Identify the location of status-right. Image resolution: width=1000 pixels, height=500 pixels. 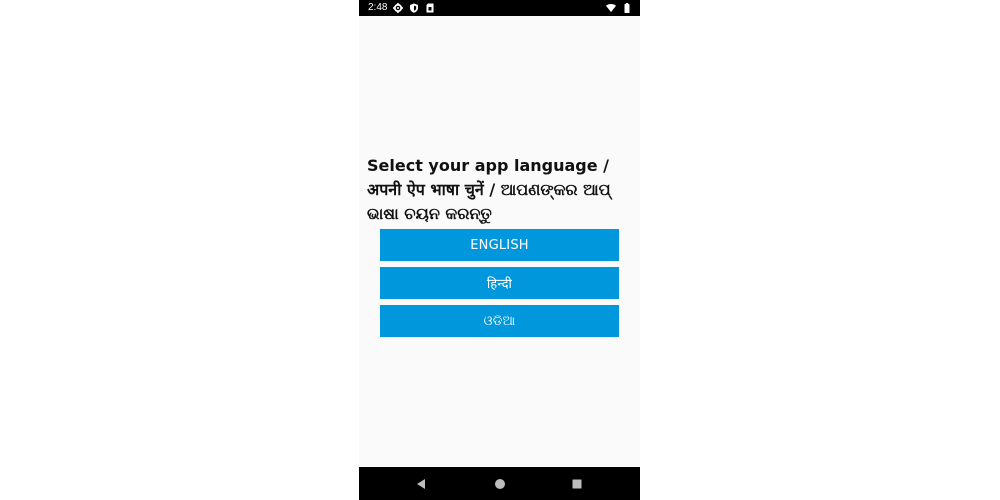
(619, 8).